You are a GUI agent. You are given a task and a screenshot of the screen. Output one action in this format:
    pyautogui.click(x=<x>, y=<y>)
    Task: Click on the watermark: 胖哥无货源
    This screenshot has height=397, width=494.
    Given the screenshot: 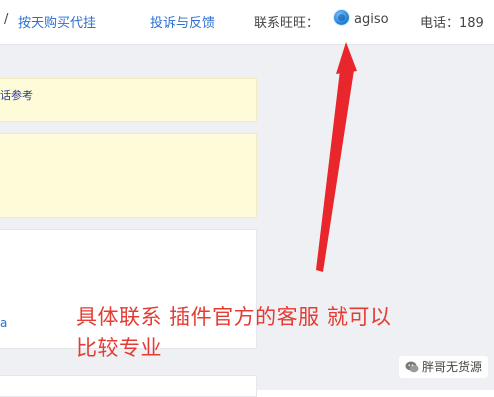 What is the action you would take?
    pyautogui.click(x=444, y=367)
    